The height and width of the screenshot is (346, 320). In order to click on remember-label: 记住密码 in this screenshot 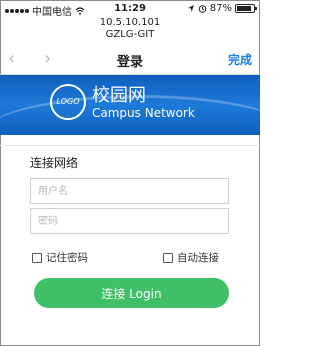, I will do `click(67, 258)`.